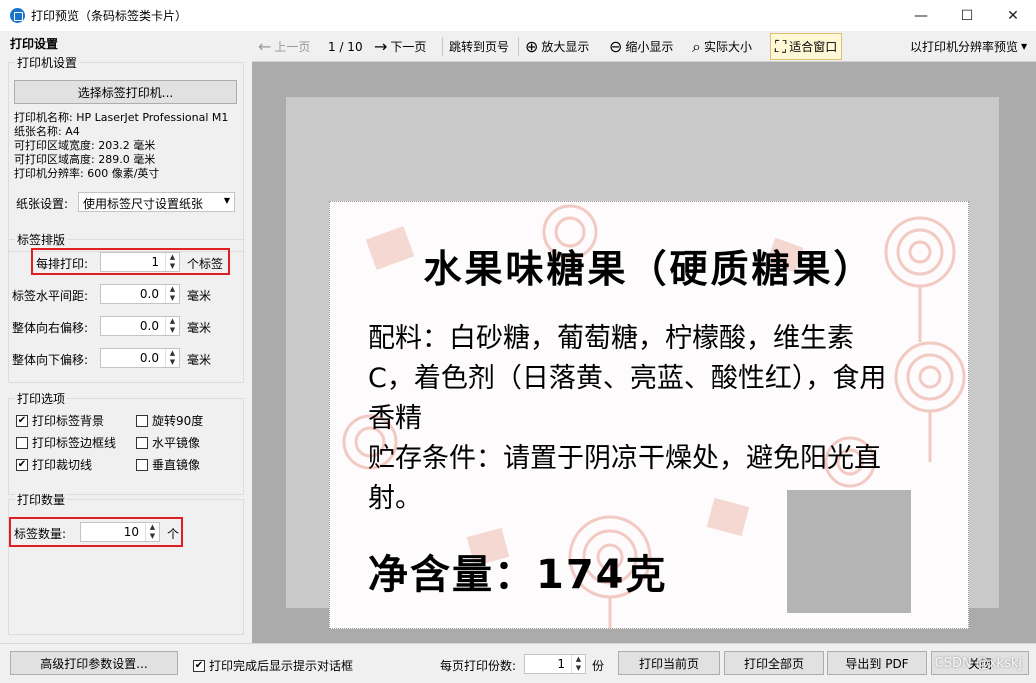 This screenshot has width=1036, height=683. What do you see at coordinates (649, 47) in the screenshot?
I see `zoom-out-label: 缩小显示` at bounding box center [649, 47].